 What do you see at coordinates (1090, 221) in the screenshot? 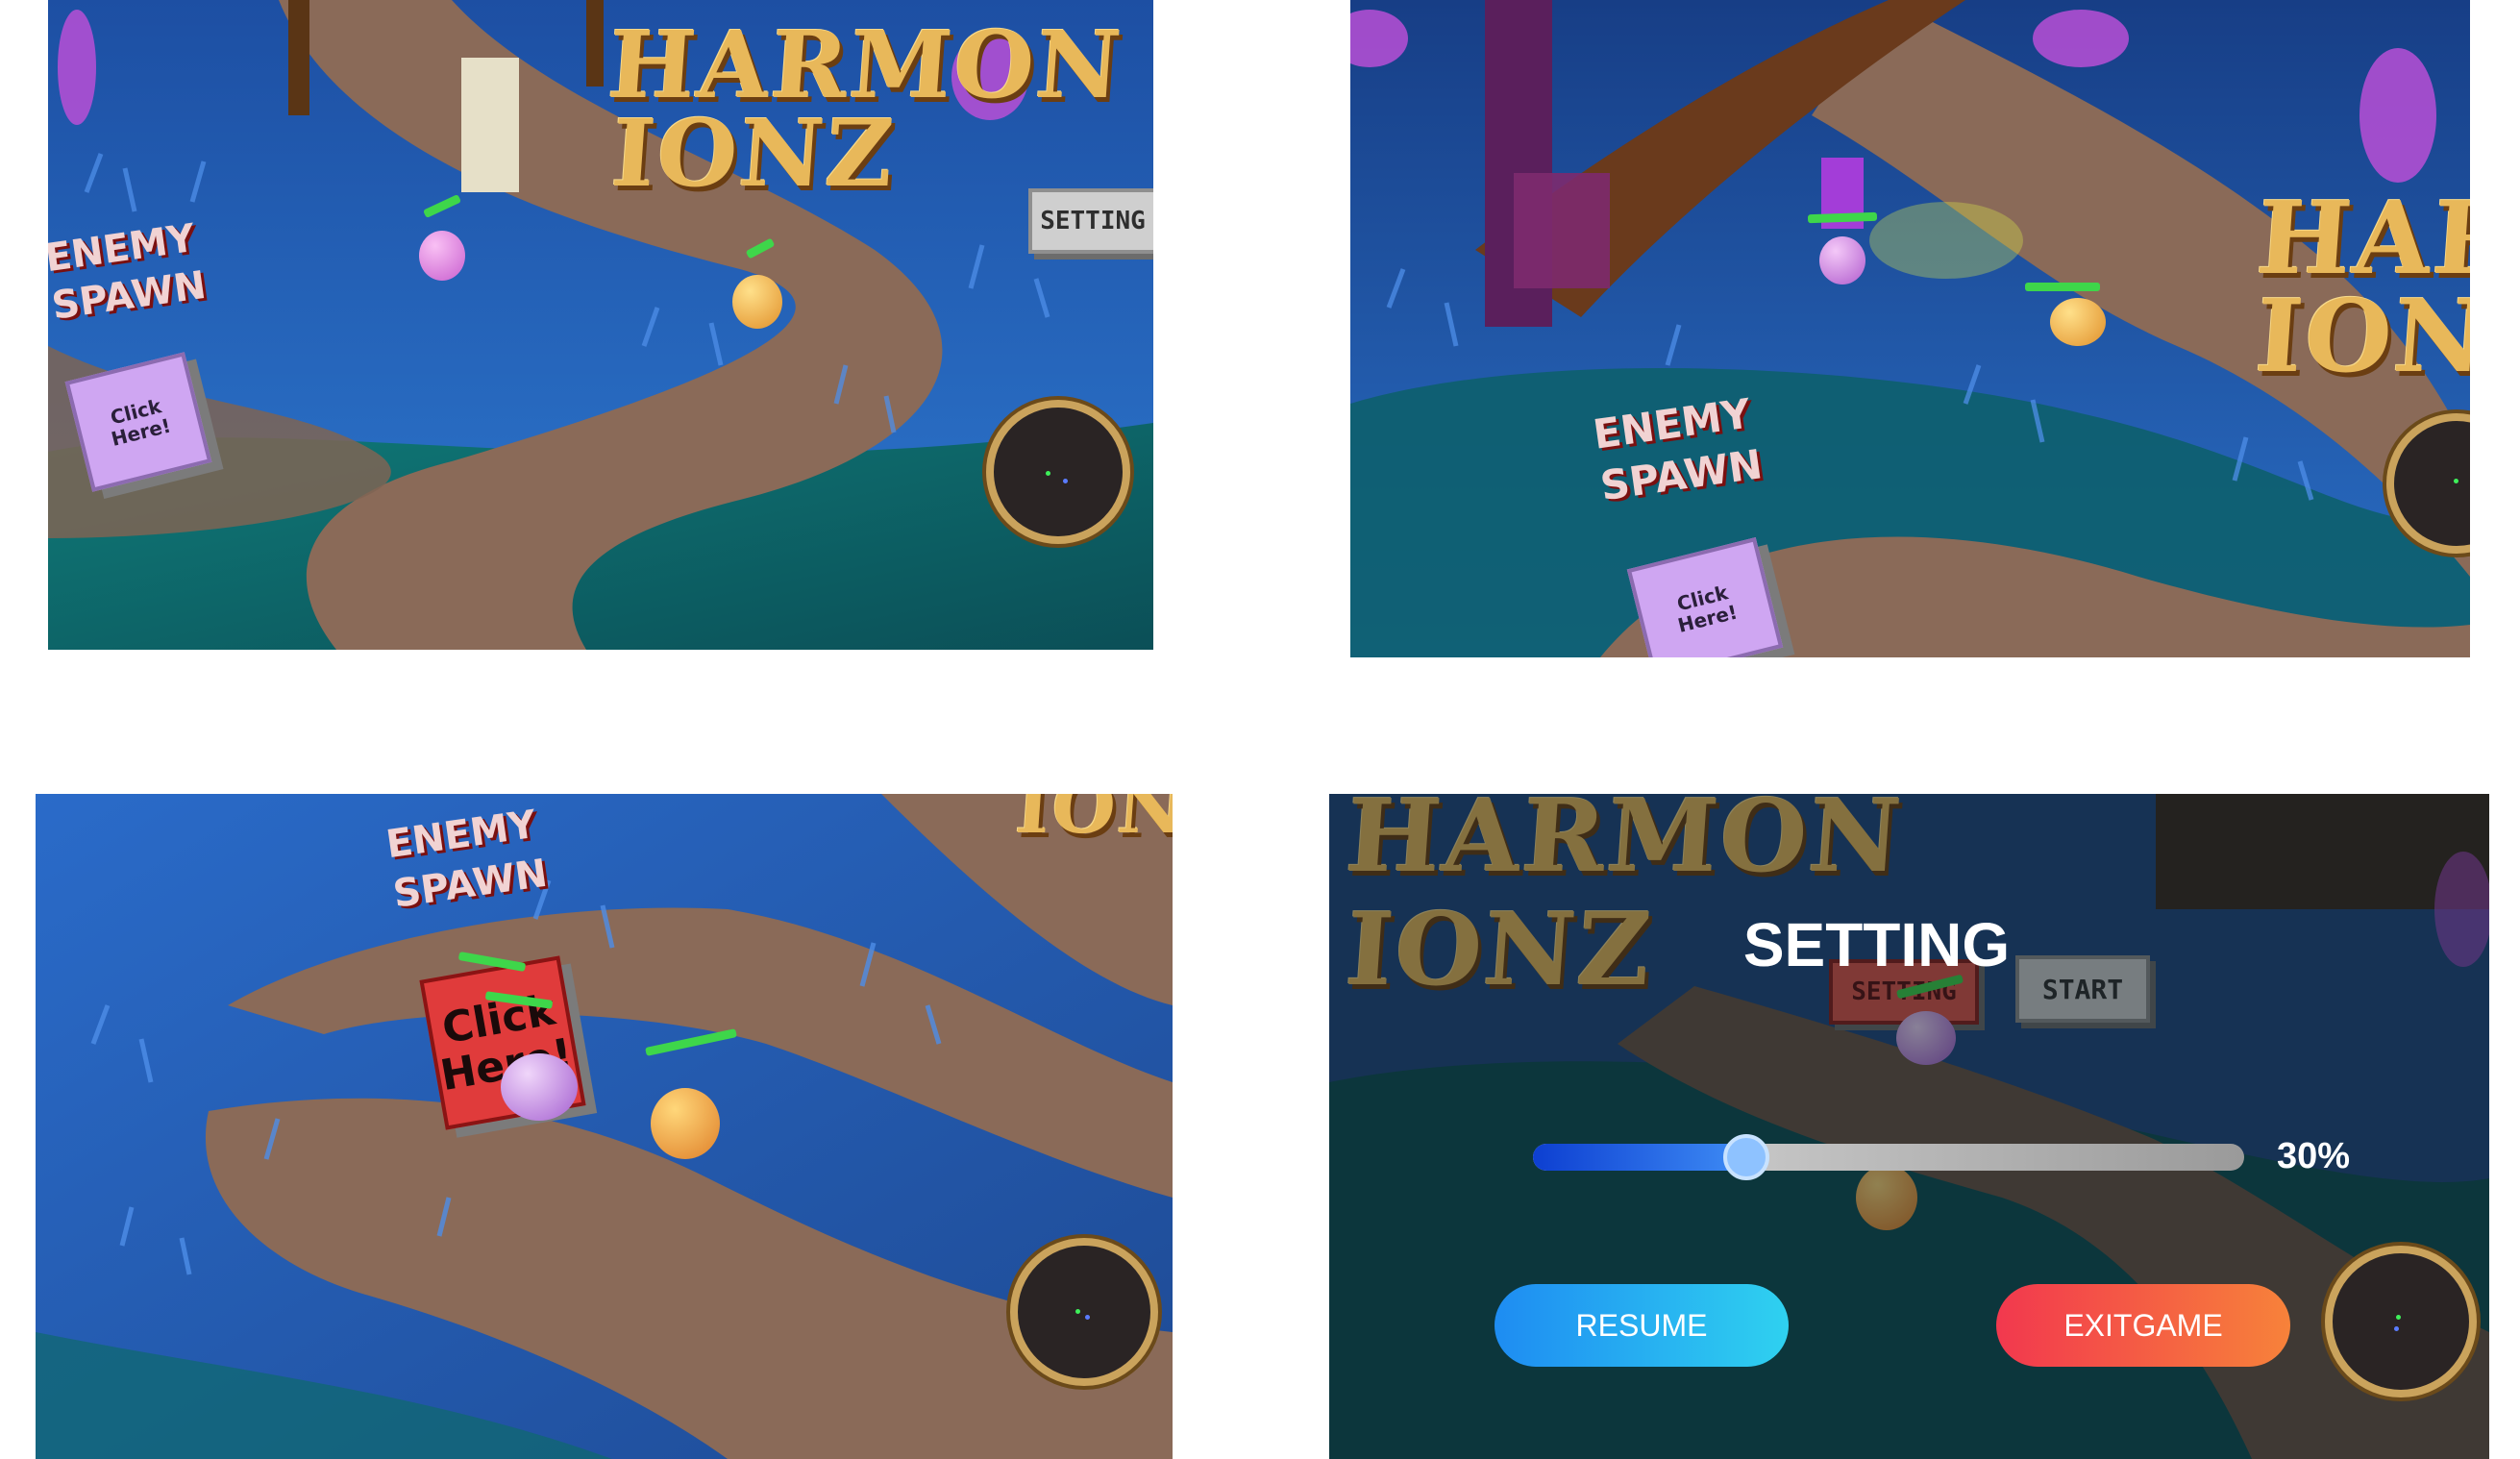
I see `setting-sign-button: SETTING` at bounding box center [1090, 221].